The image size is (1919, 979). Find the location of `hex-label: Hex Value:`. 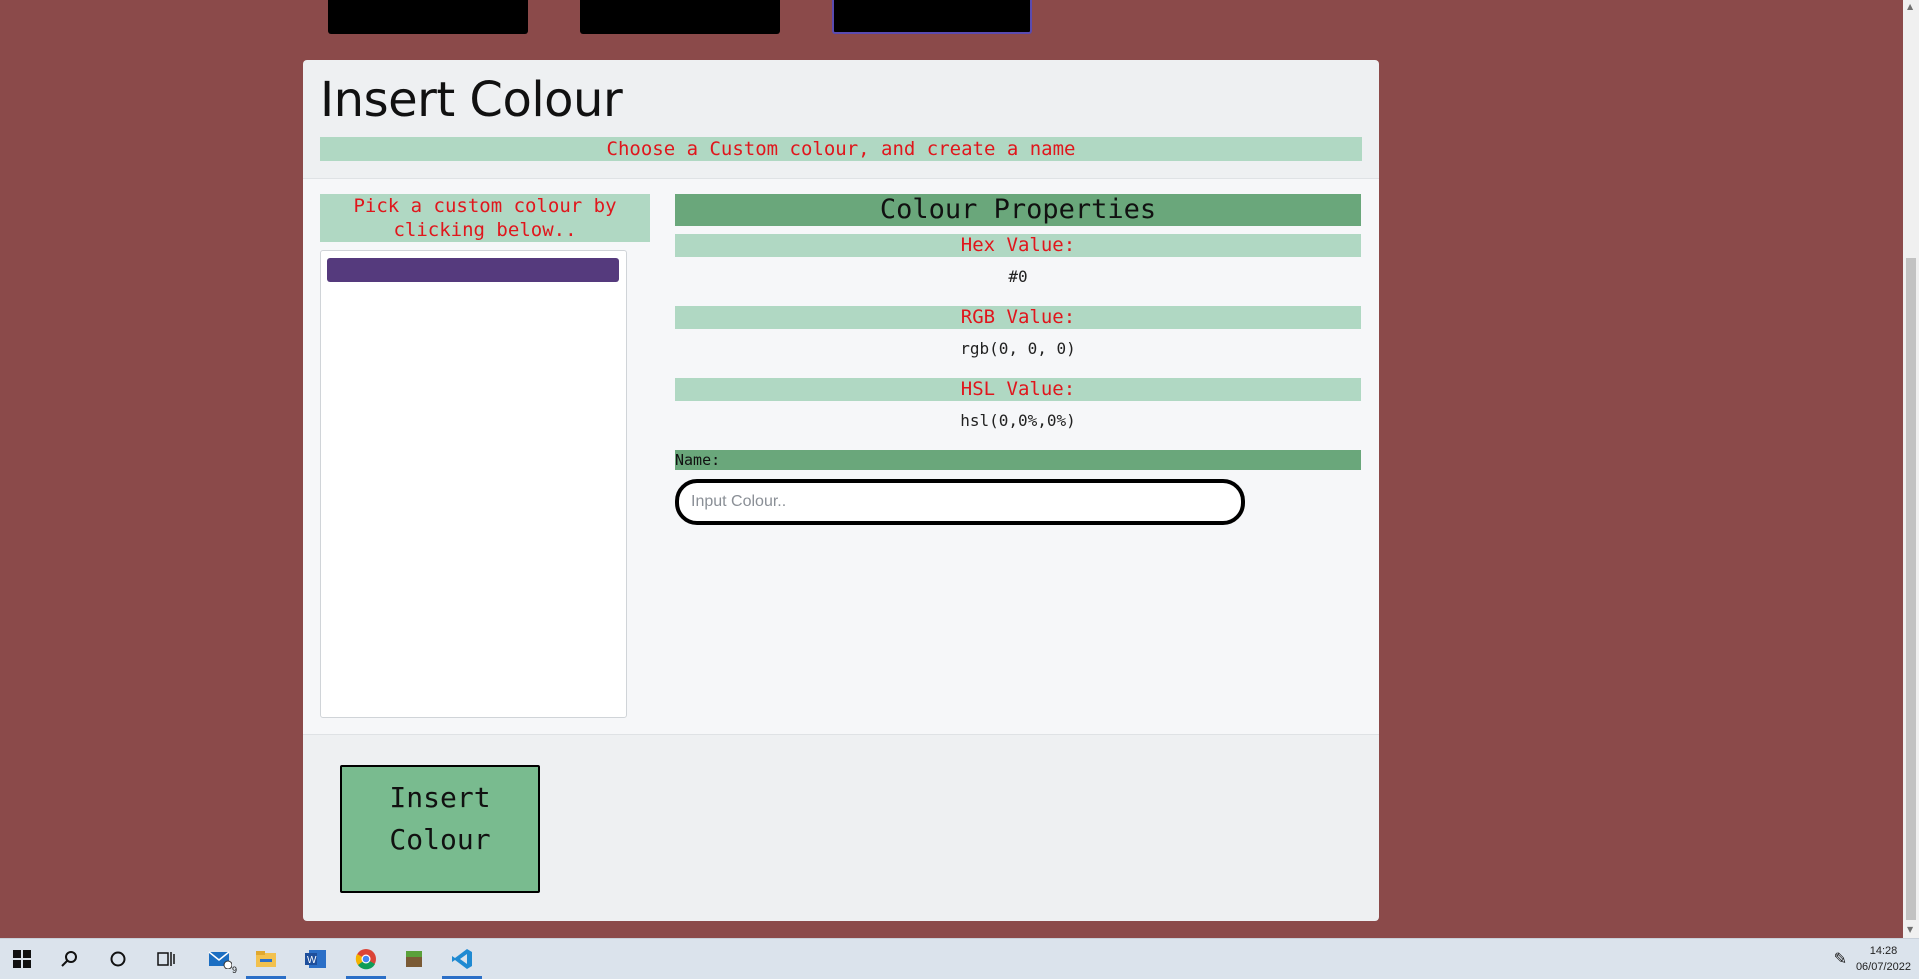

hex-label: Hex Value: is located at coordinates (1018, 245).